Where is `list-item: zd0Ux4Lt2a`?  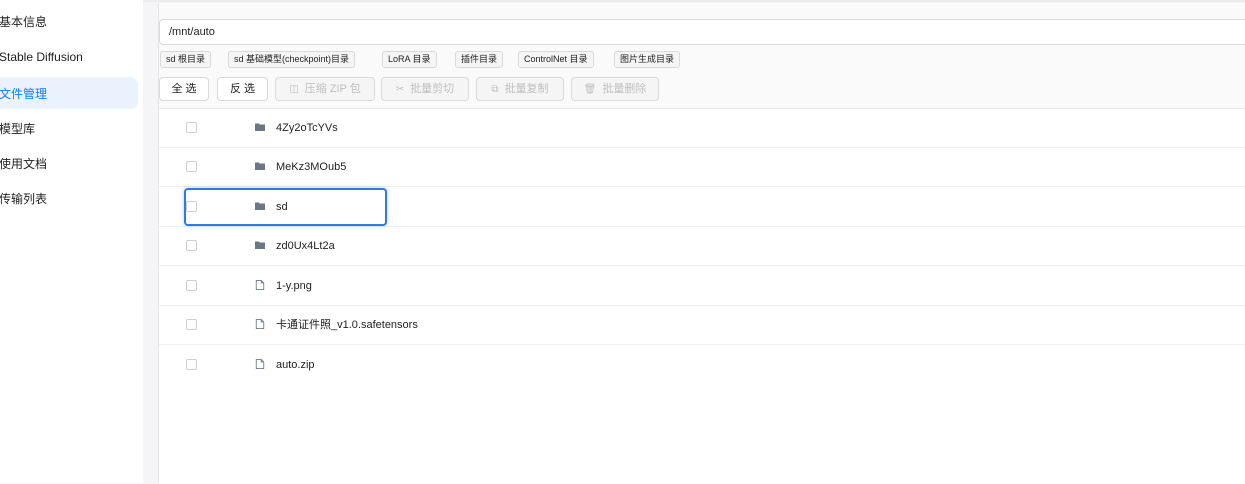 list-item: zd0Ux4Lt2a is located at coordinates (702, 246).